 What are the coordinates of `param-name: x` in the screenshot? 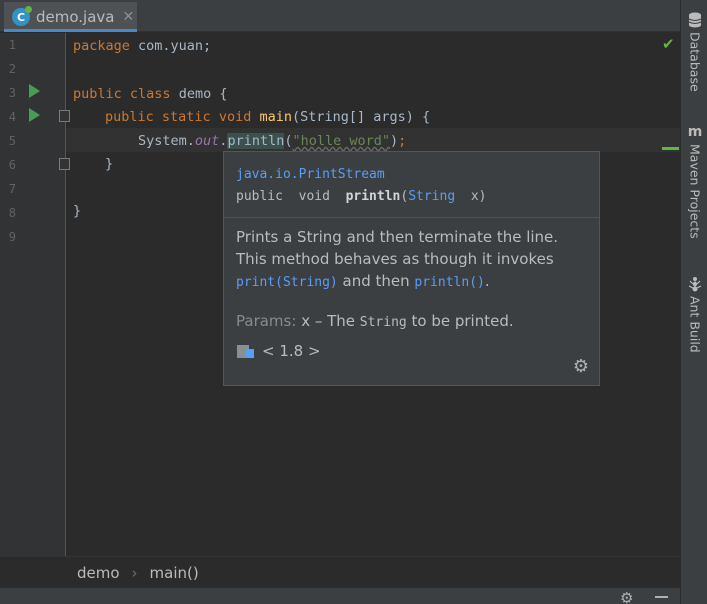 It's located at (306, 321).